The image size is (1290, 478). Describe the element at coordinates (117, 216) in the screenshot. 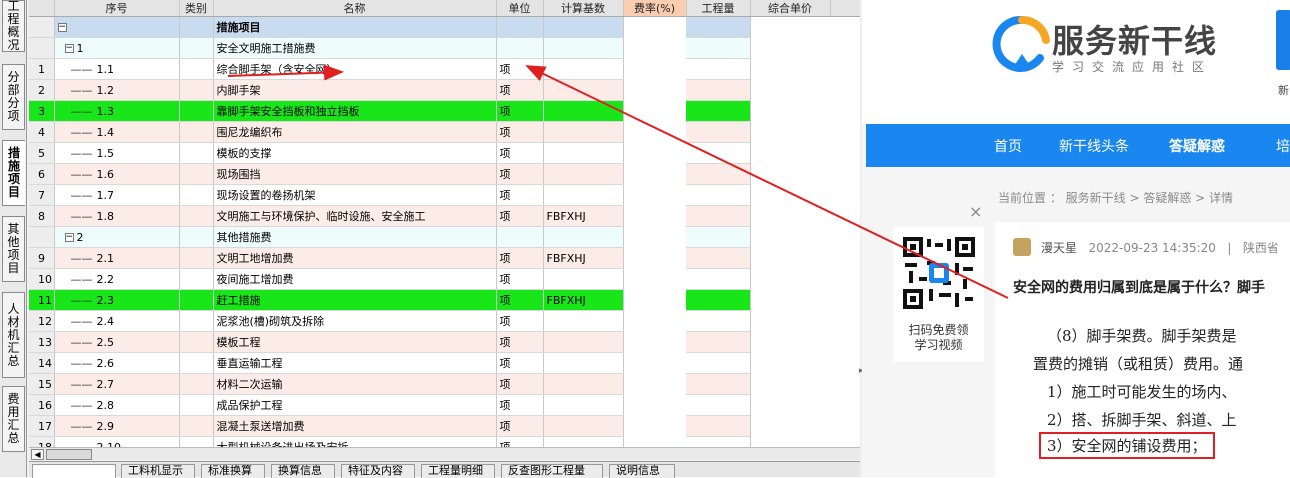

I see `cell-seq: —— 1.8` at that location.